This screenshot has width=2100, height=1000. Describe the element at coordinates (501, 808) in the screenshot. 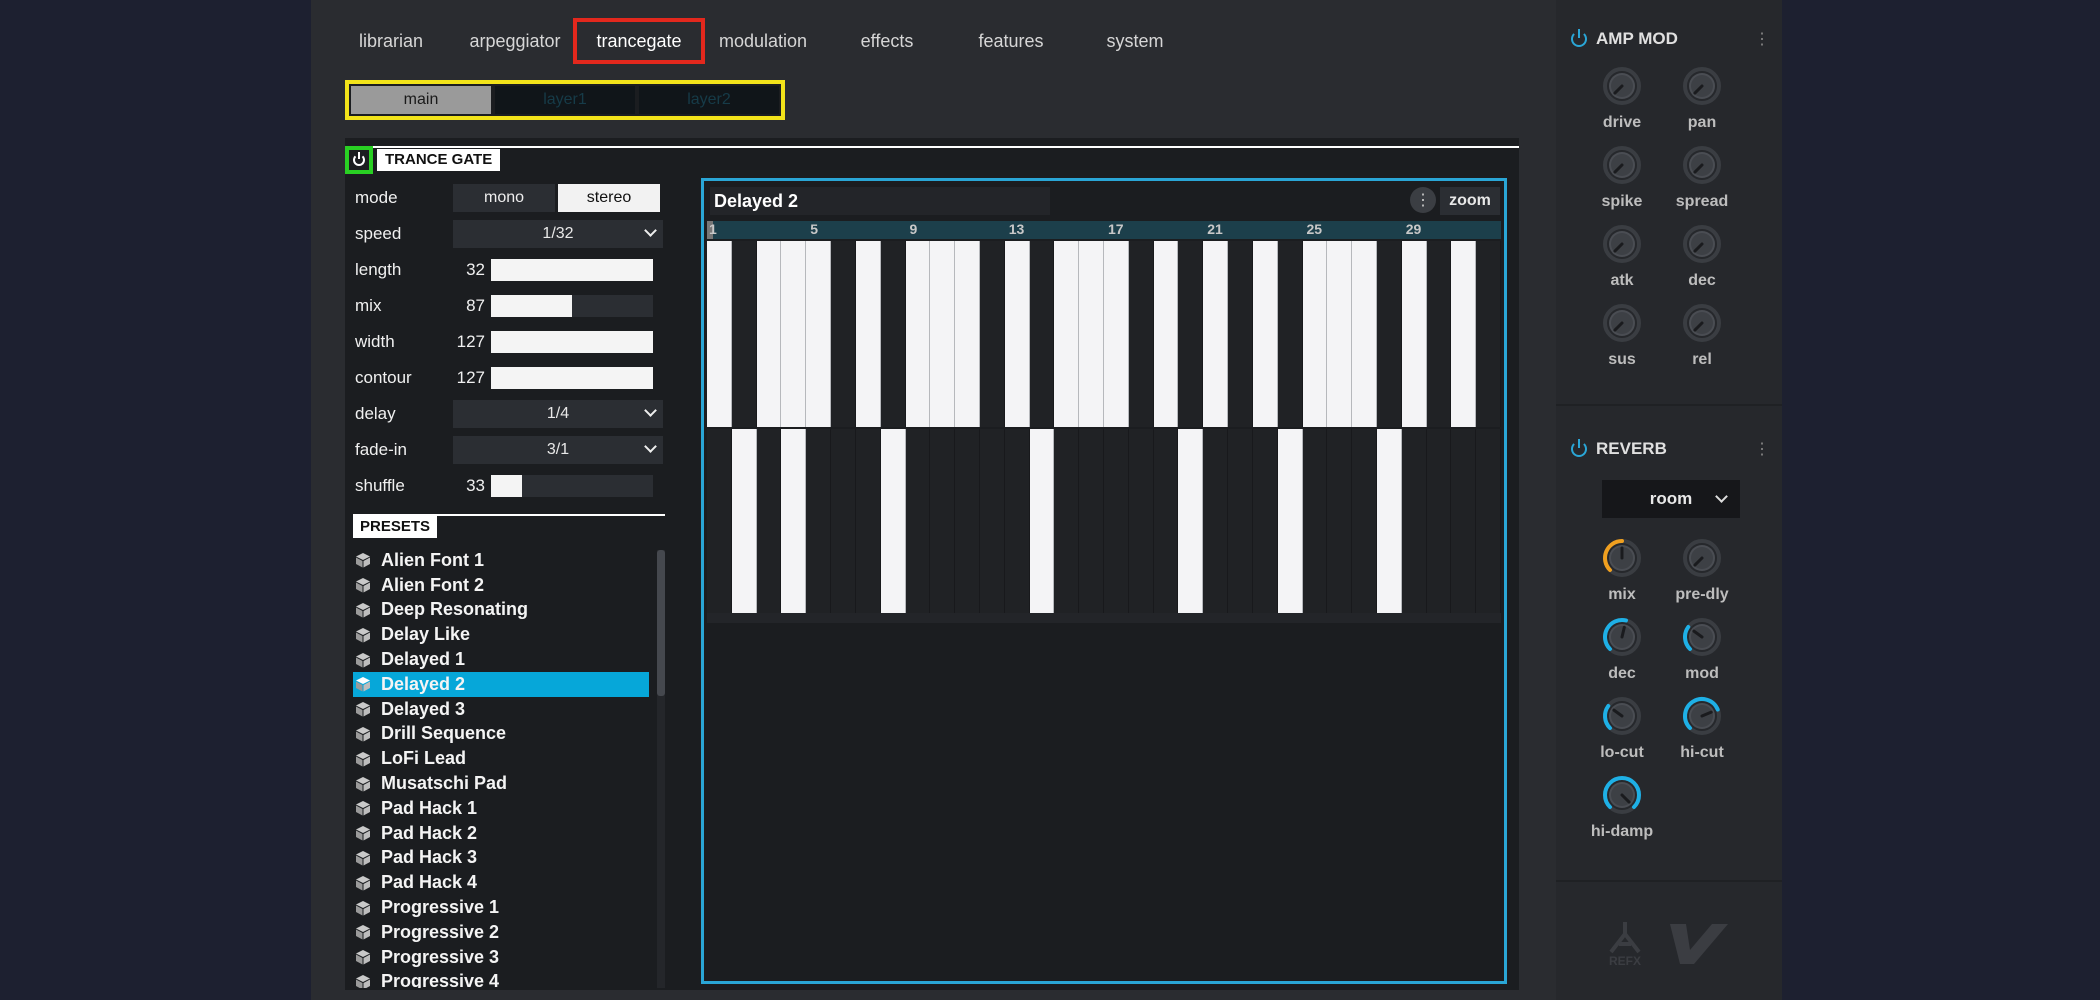

I see `preset-item: Pad Hack 1` at that location.